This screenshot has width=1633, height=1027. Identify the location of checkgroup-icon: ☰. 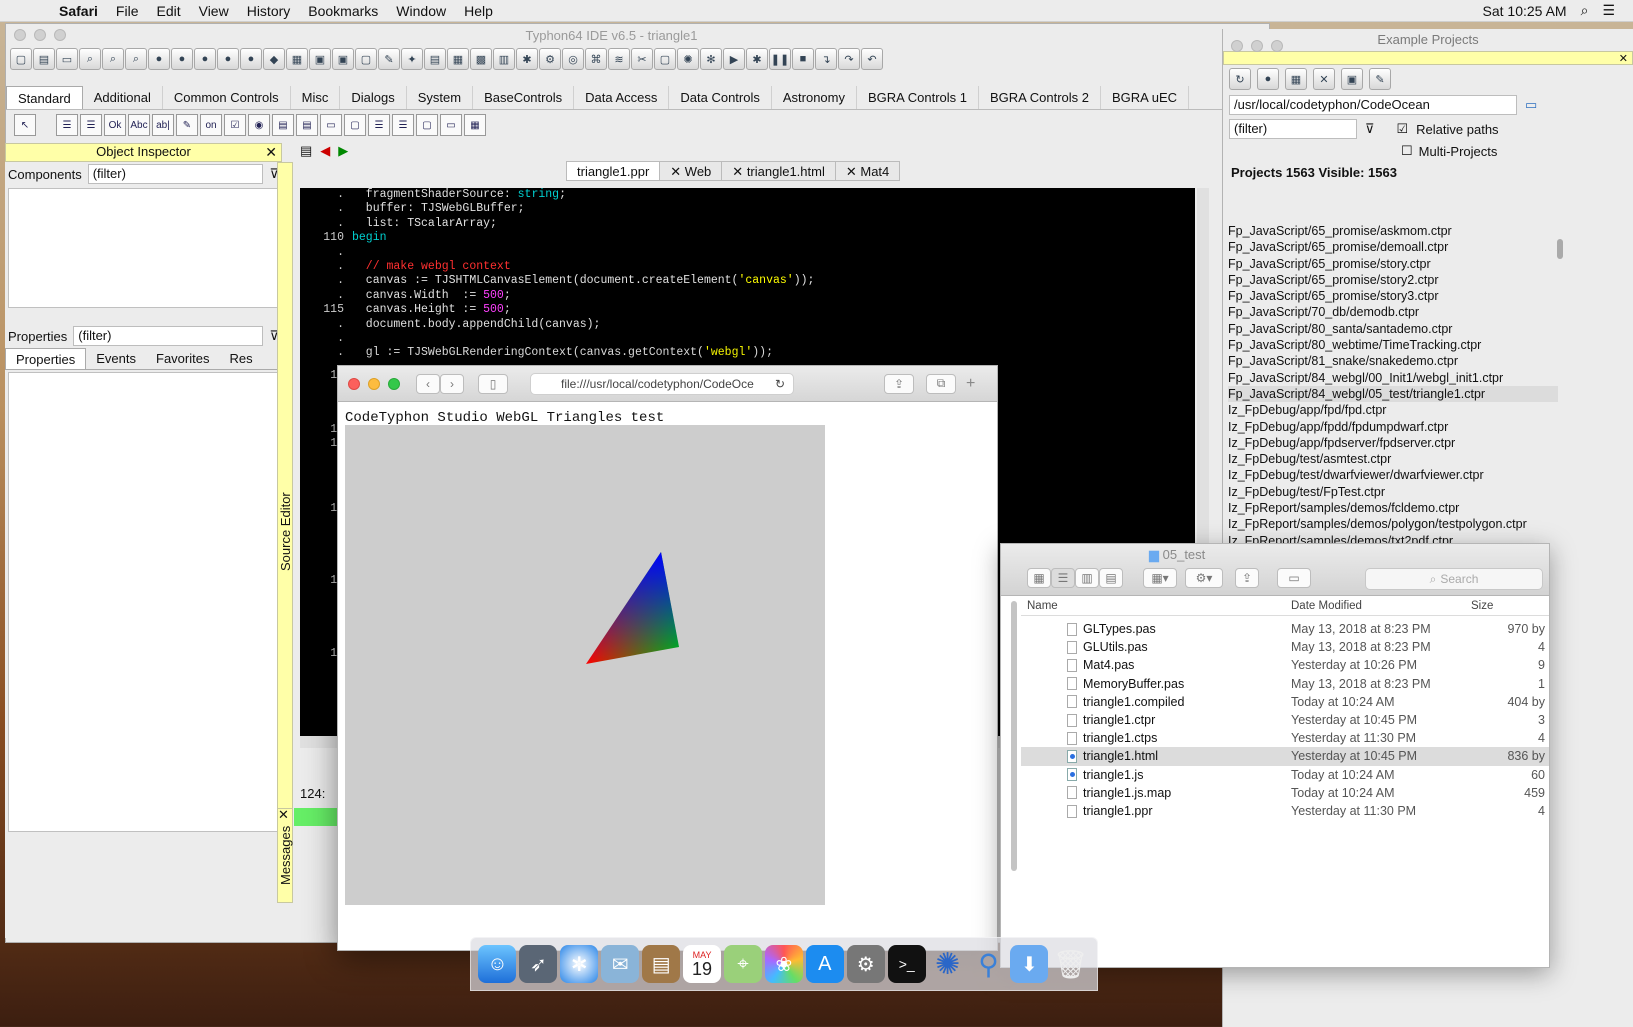
(403, 125).